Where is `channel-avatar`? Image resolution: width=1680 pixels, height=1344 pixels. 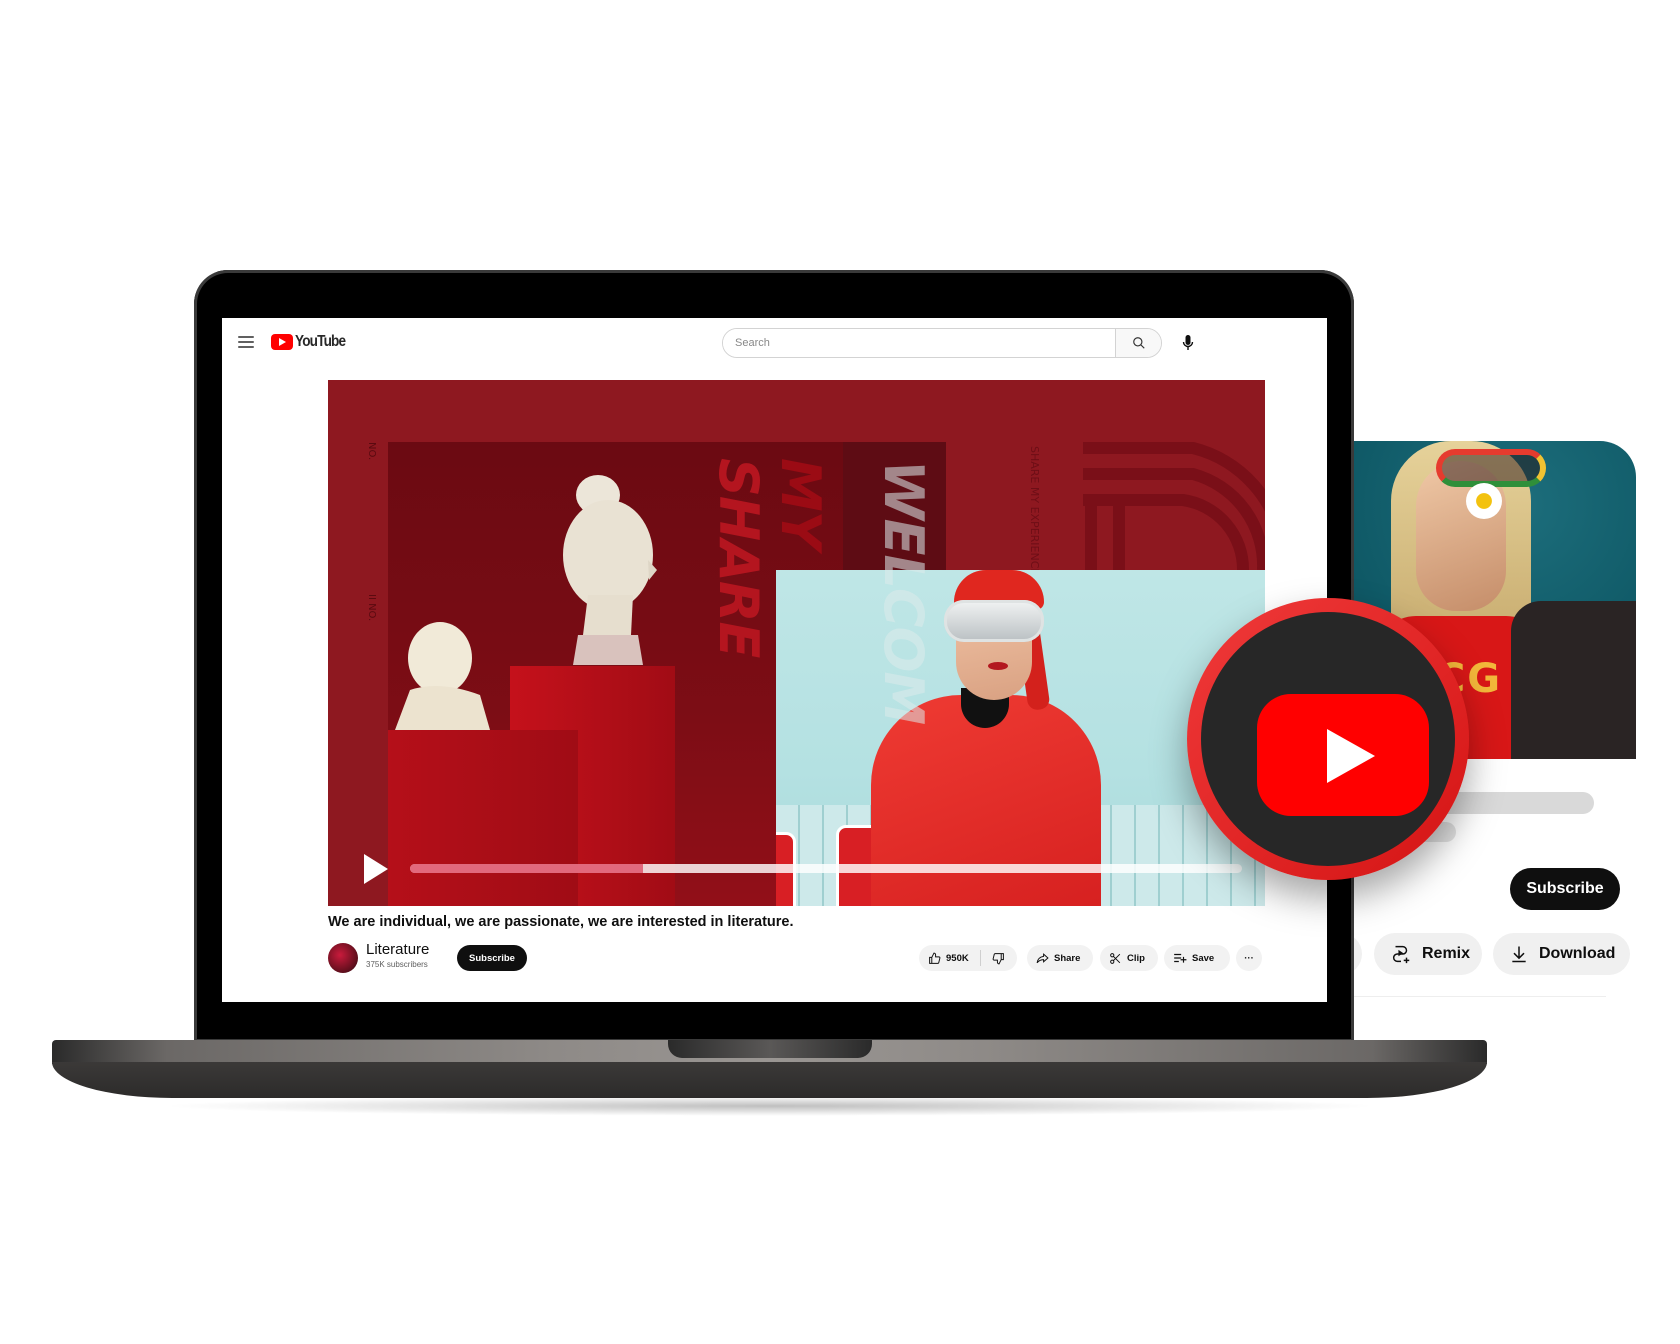 channel-avatar is located at coordinates (343, 958).